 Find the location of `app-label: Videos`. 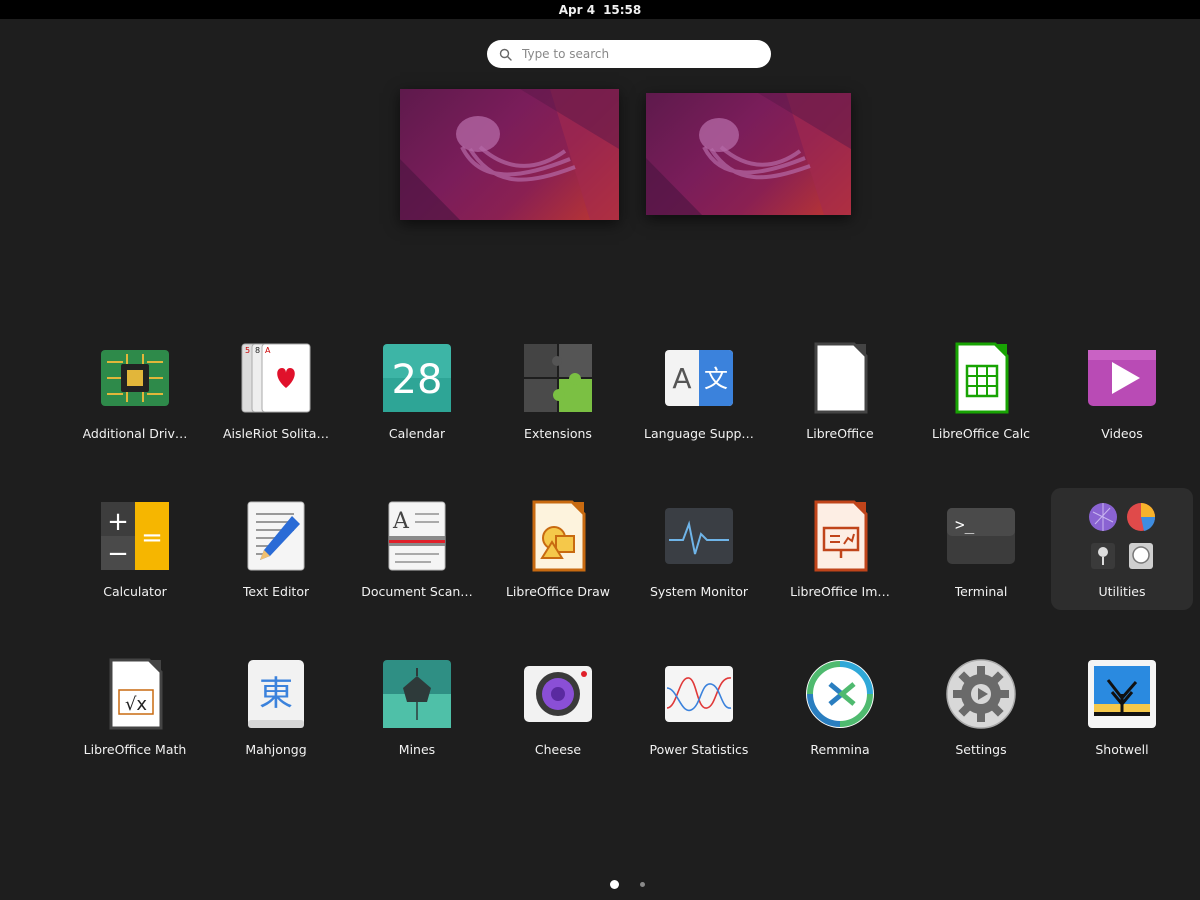

app-label: Videos is located at coordinates (1122, 433).